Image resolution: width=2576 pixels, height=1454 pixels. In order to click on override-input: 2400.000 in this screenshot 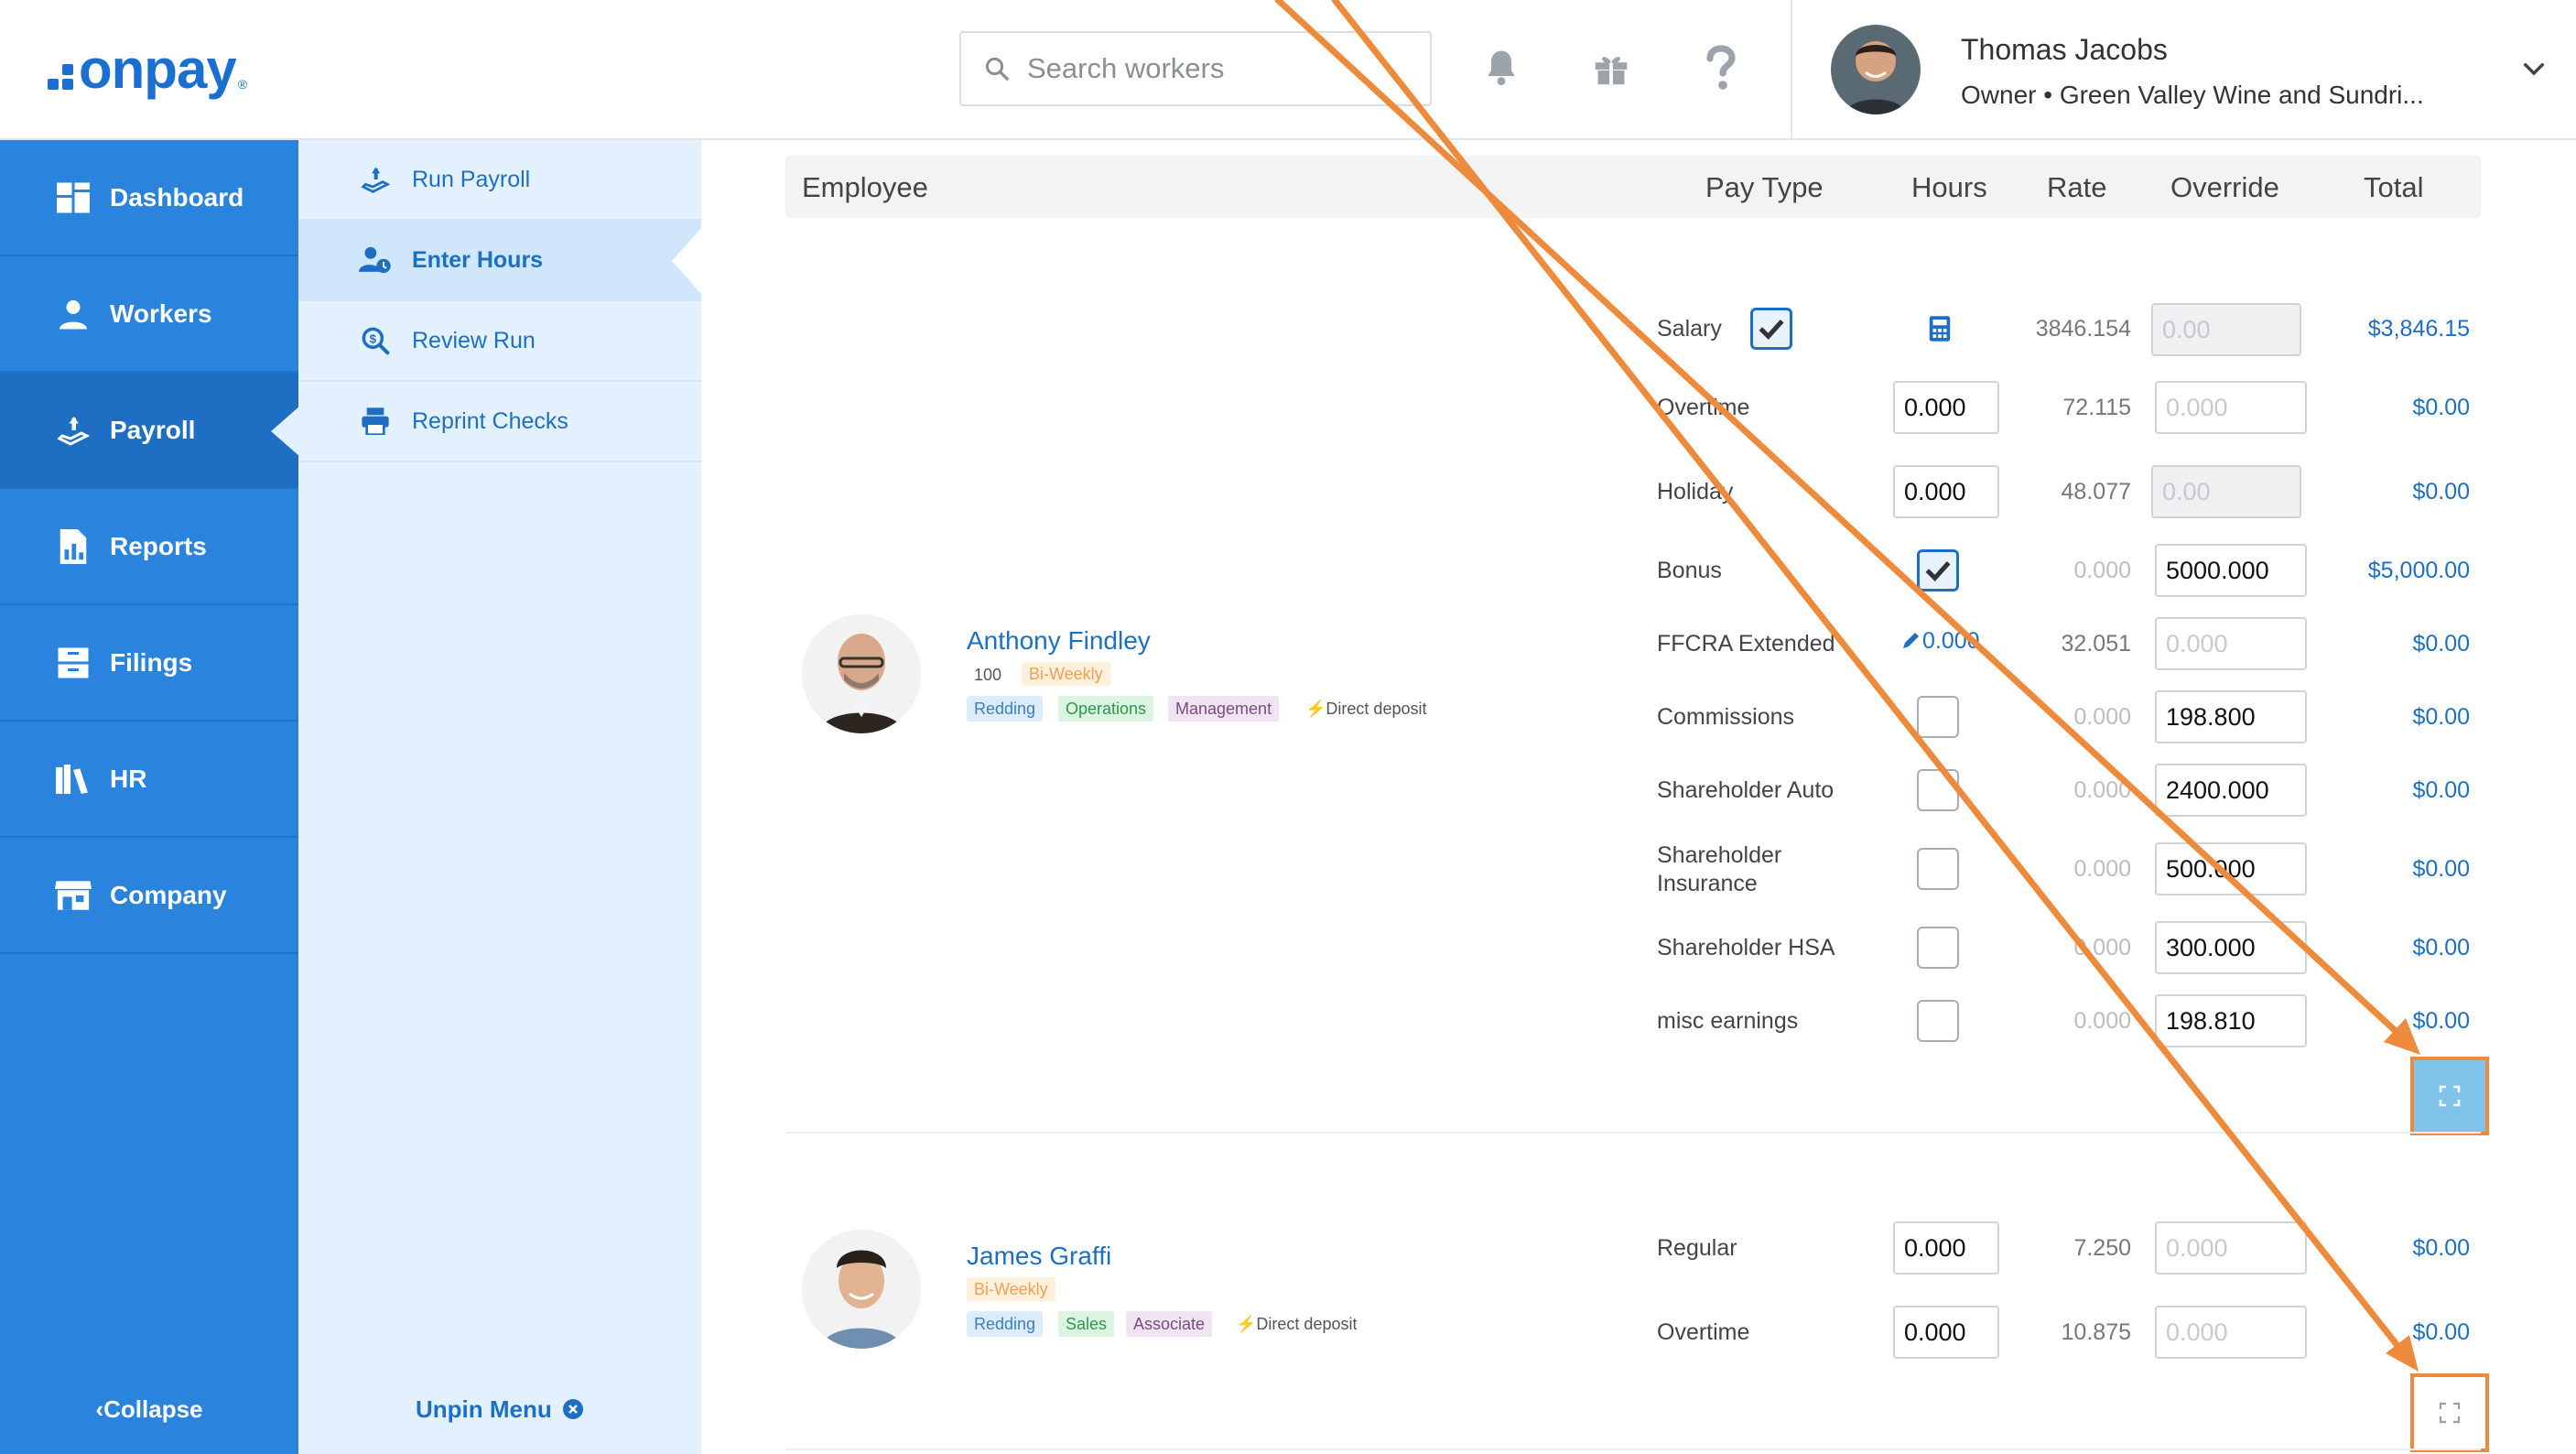, I will do `click(2231, 790)`.